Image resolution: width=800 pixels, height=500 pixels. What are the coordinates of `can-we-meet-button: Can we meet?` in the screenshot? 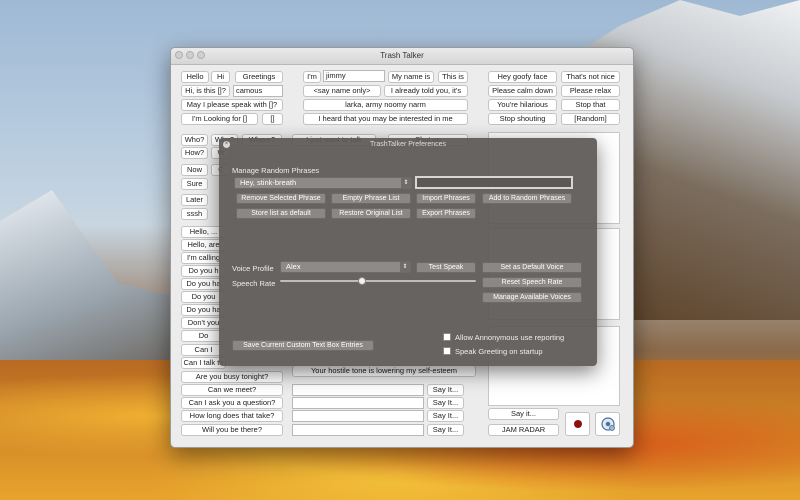 It's located at (232, 390).